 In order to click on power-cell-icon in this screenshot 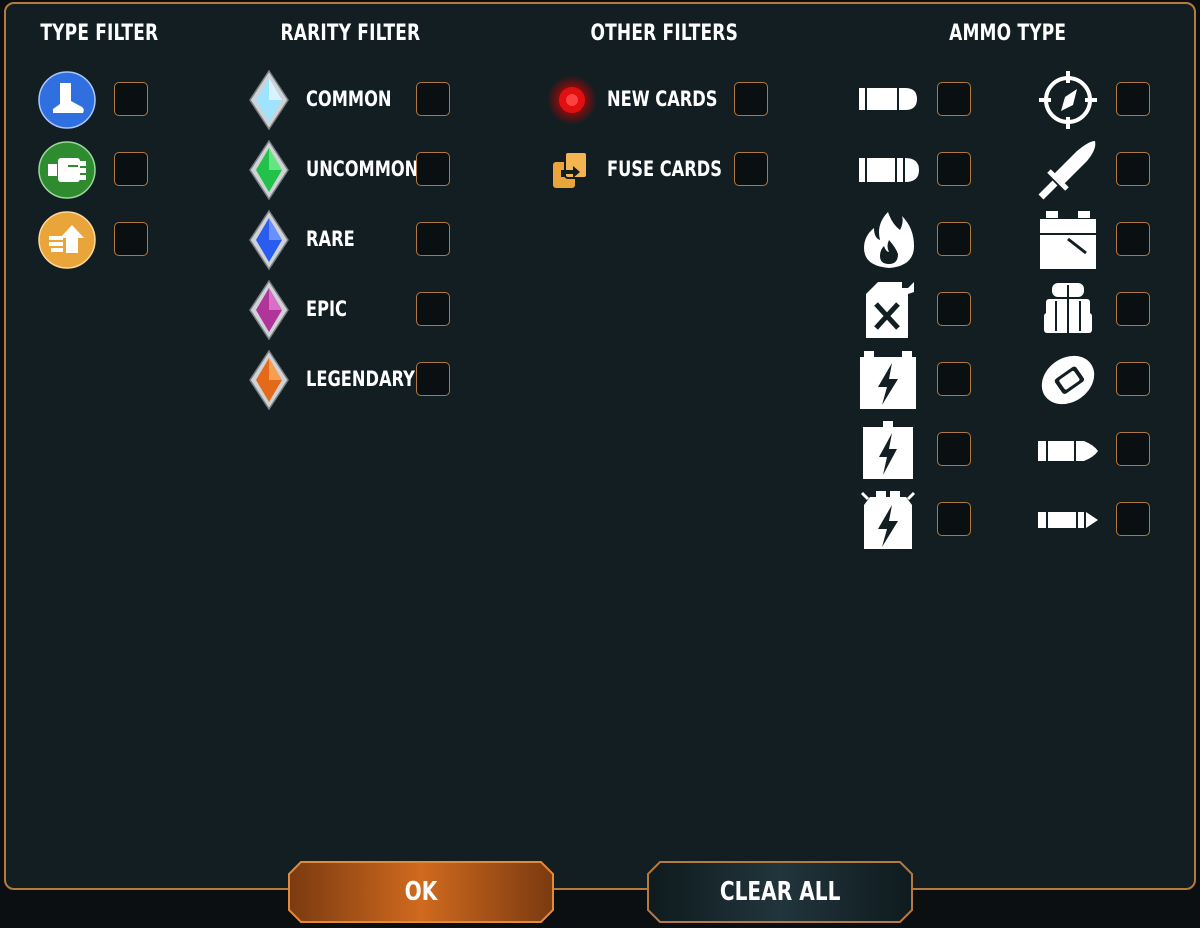, I will do `click(1068, 240)`.